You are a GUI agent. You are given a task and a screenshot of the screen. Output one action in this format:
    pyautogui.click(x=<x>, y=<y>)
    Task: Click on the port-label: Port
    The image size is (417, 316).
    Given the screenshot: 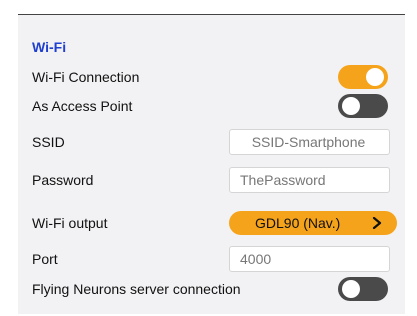 What is the action you would take?
    pyautogui.click(x=45, y=259)
    